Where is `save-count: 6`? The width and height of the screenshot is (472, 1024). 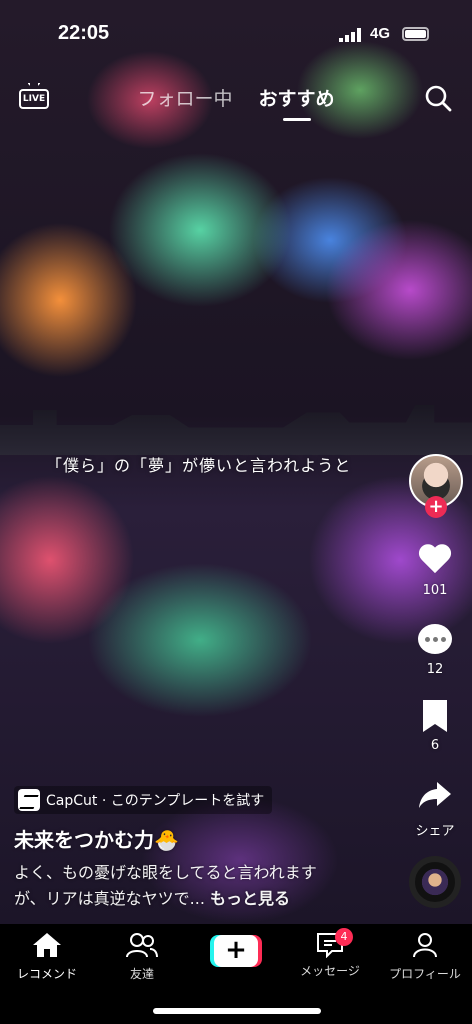
save-count: 6 is located at coordinates (435, 745).